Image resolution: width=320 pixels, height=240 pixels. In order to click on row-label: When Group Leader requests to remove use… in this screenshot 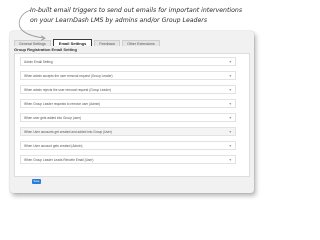, I will do `click(62, 104)`.